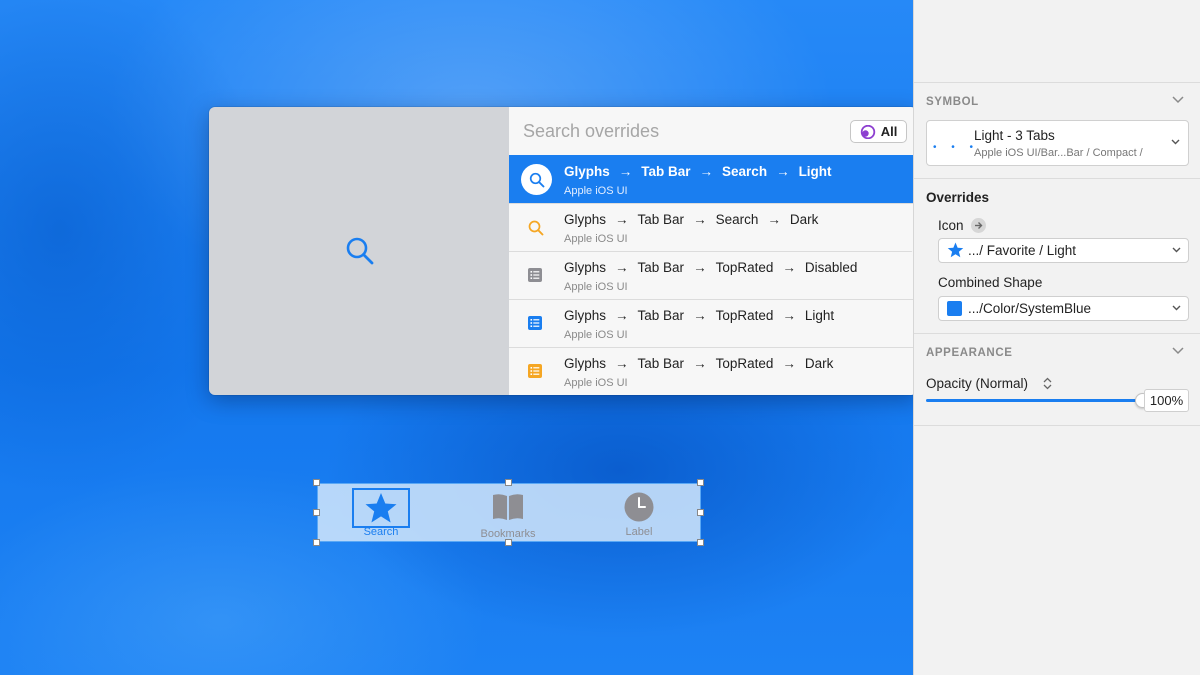  What do you see at coordinates (969, 353) in the screenshot?
I see `appearance-section-heading: APPEARANCE` at bounding box center [969, 353].